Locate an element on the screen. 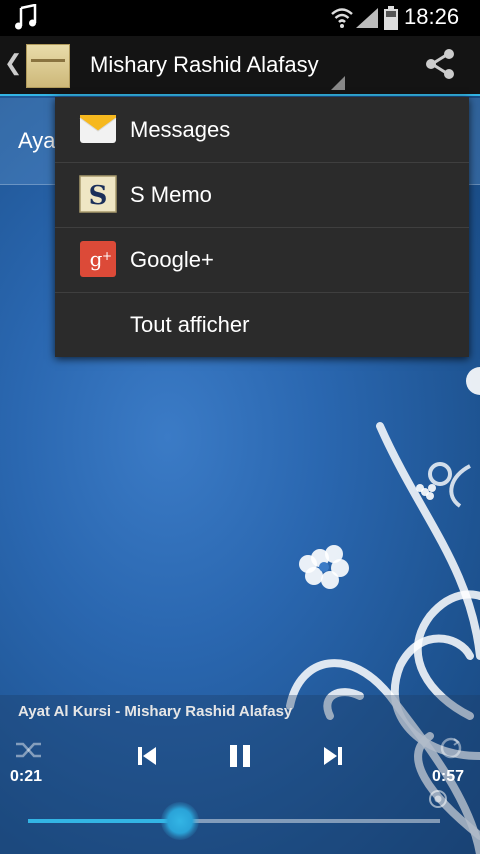 The image size is (480, 854). google-plus-icon: g + is located at coordinates (98, 259).